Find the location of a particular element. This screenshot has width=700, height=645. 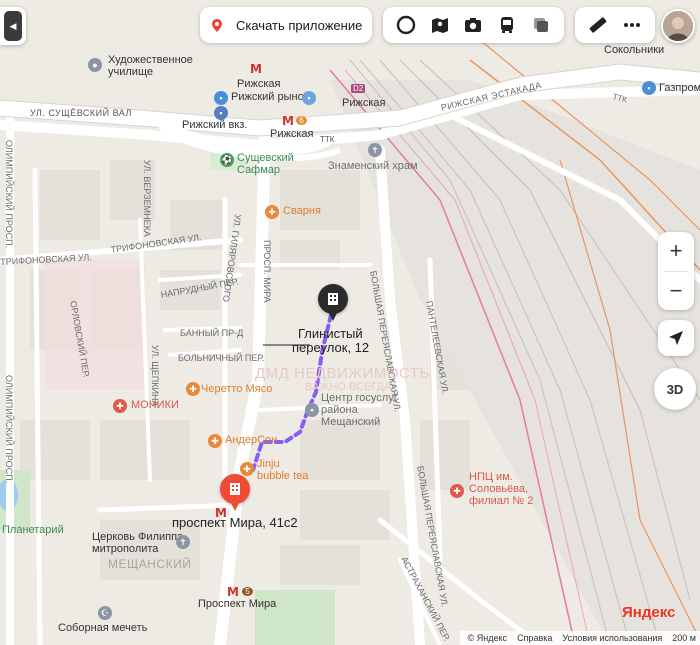

d2-badge: D2 is located at coordinates (358, 89).